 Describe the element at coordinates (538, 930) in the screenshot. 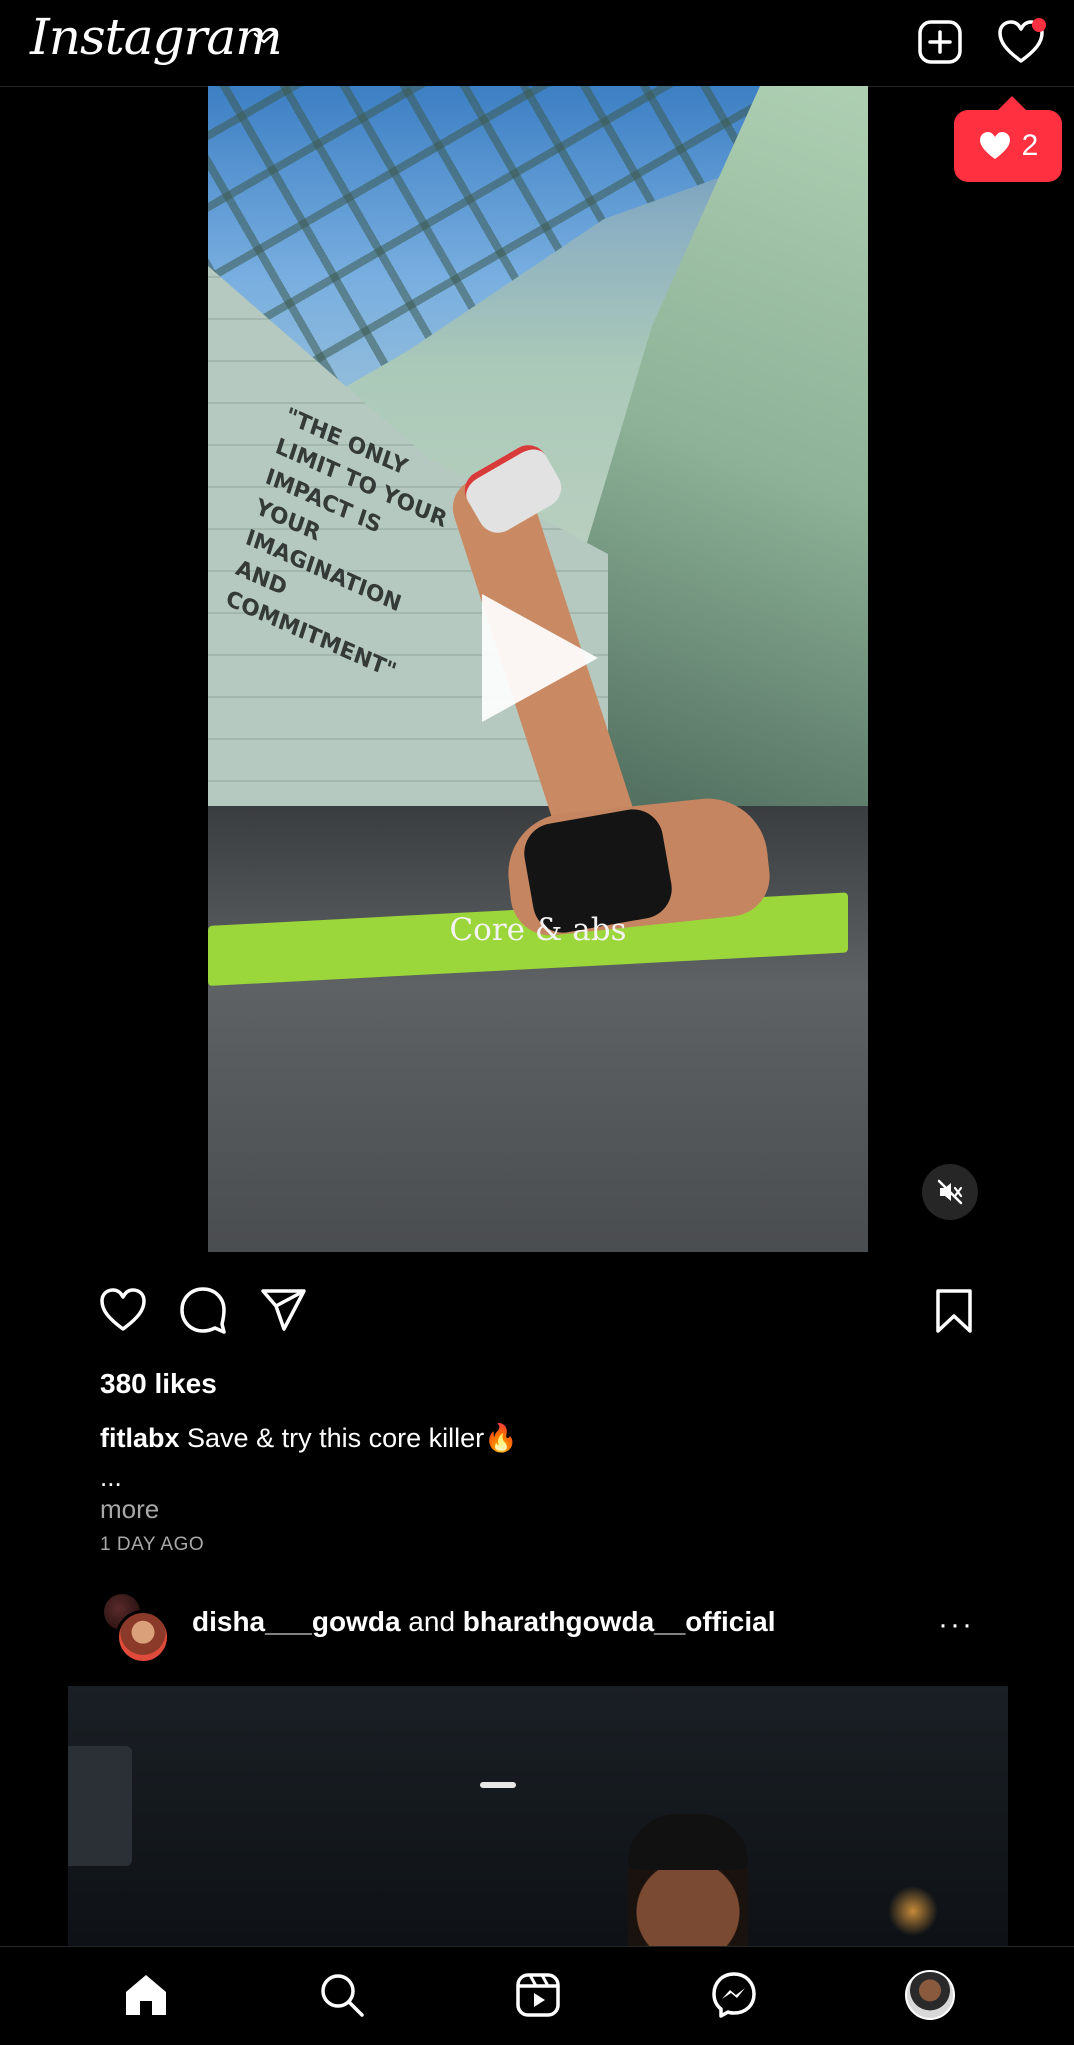

I see `video-caption: Core & abs` at that location.